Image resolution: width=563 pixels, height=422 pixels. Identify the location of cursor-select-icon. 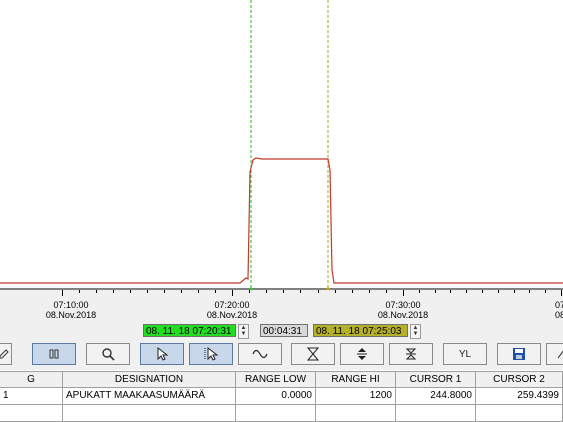
(163, 354).